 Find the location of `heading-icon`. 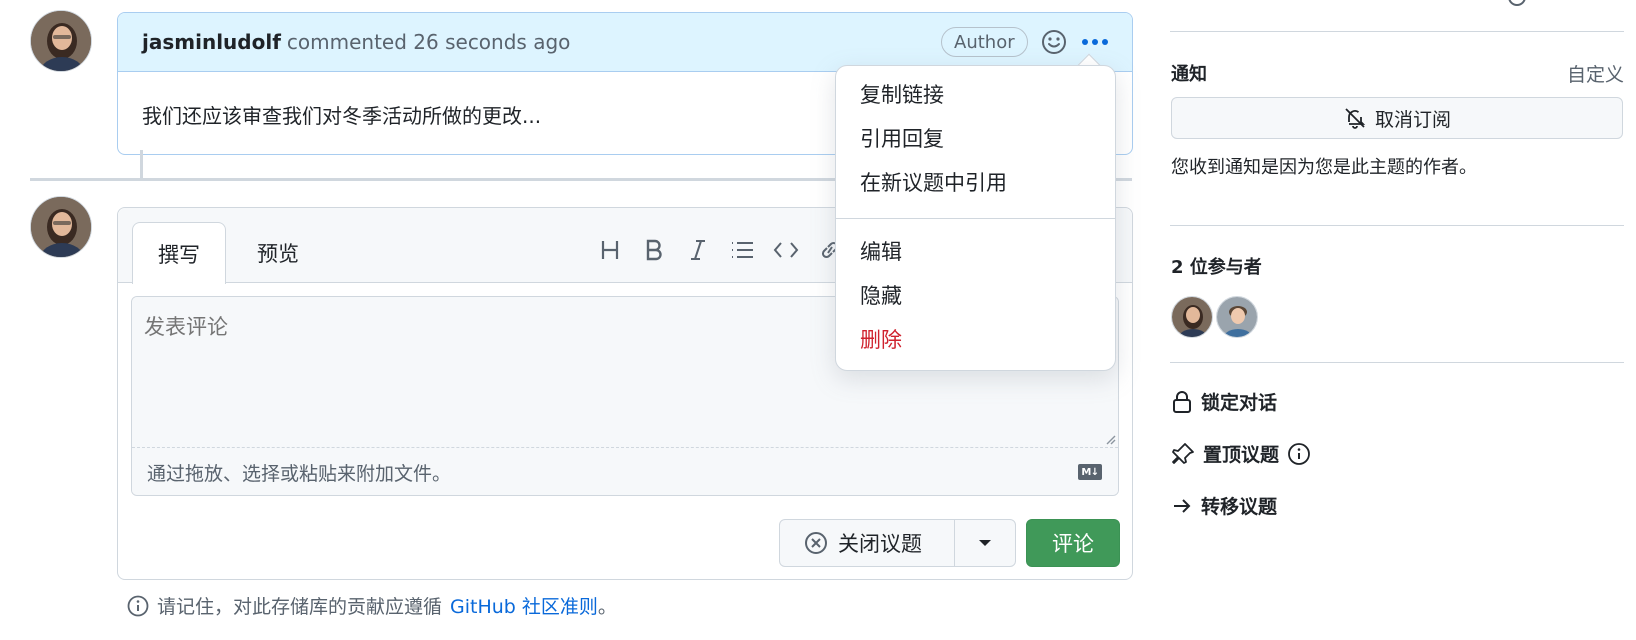

heading-icon is located at coordinates (610, 250).